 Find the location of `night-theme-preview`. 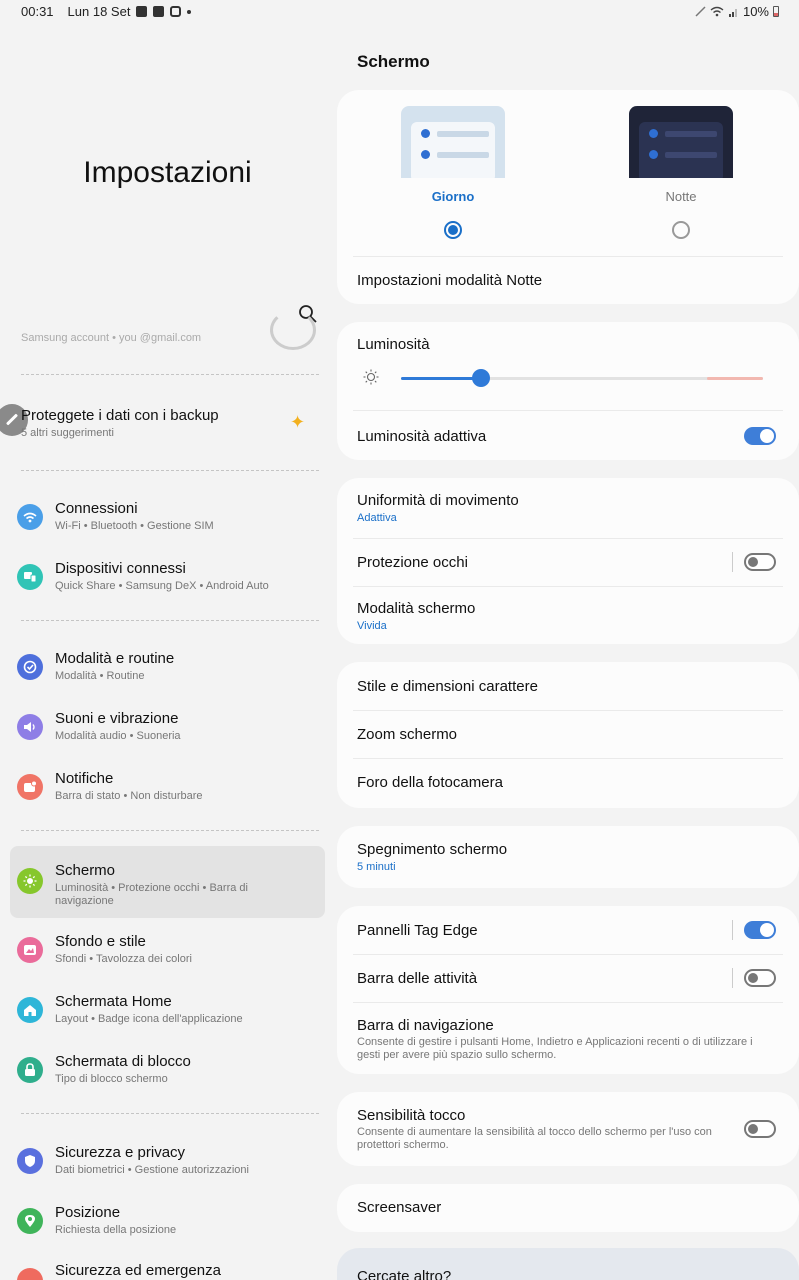

night-theme-preview is located at coordinates (681, 142).